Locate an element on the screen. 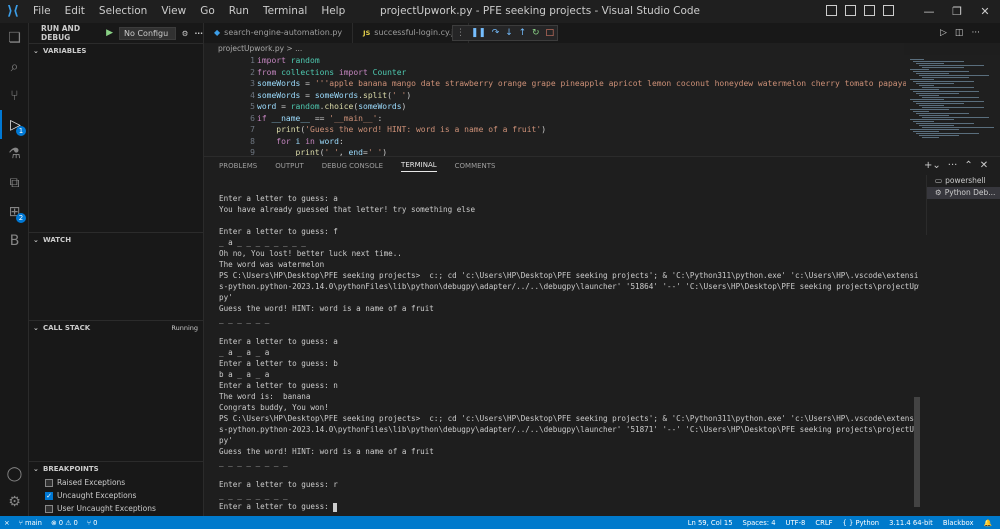  explorer-icon: ❏ is located at coordinates (14, 37).